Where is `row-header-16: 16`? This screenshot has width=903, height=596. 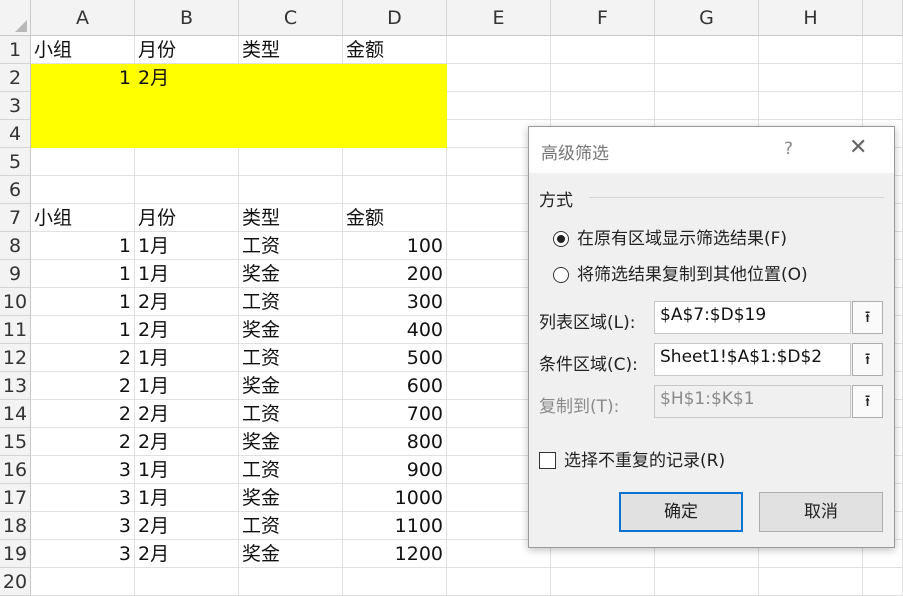 row-header-16: 16 is located at coordinates (15, 470).